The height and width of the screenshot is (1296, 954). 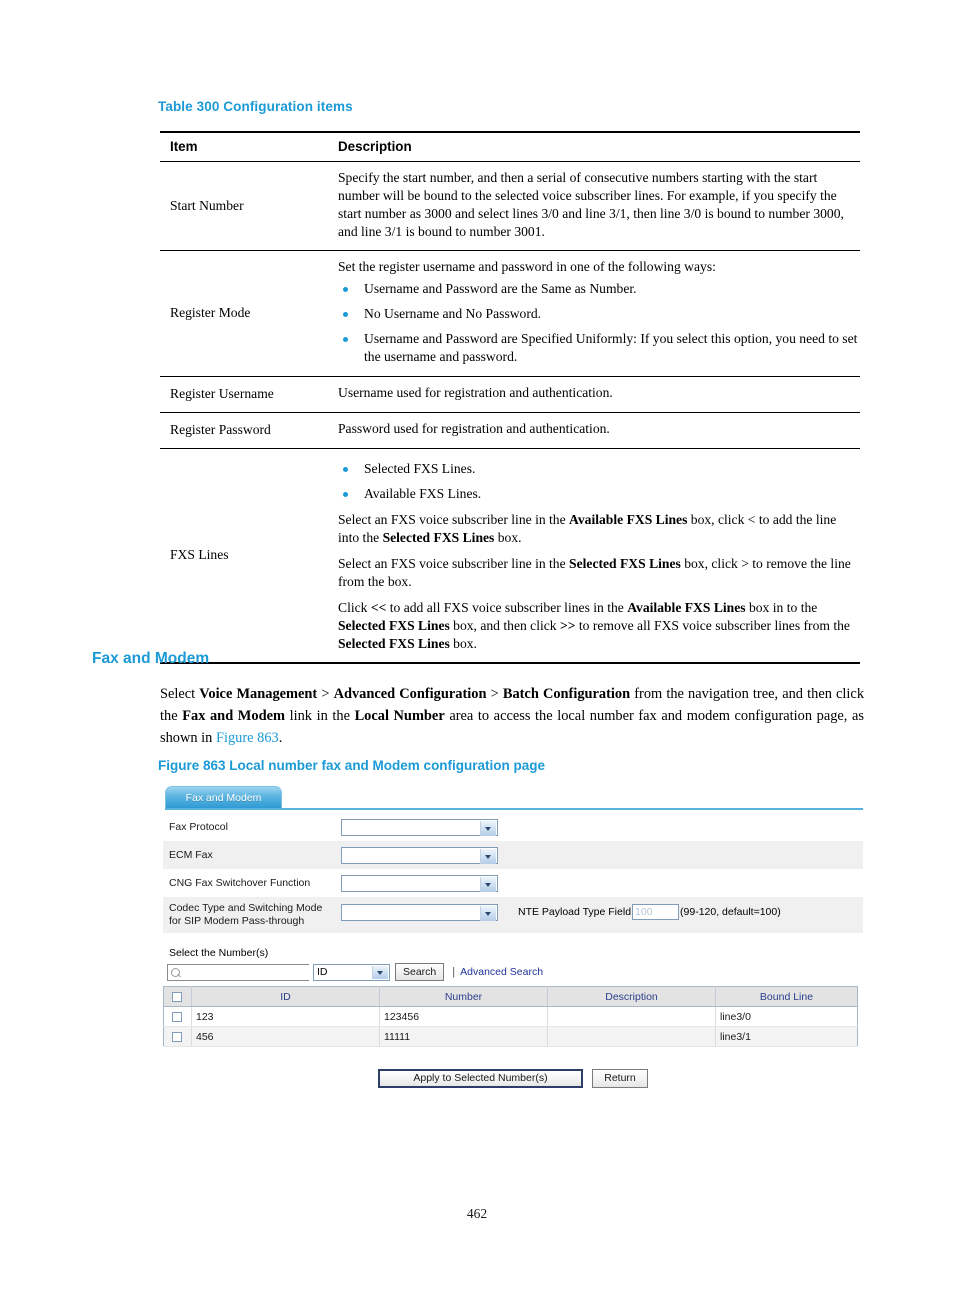 I want to click on search-button: Search, so click(x=420, y=972).